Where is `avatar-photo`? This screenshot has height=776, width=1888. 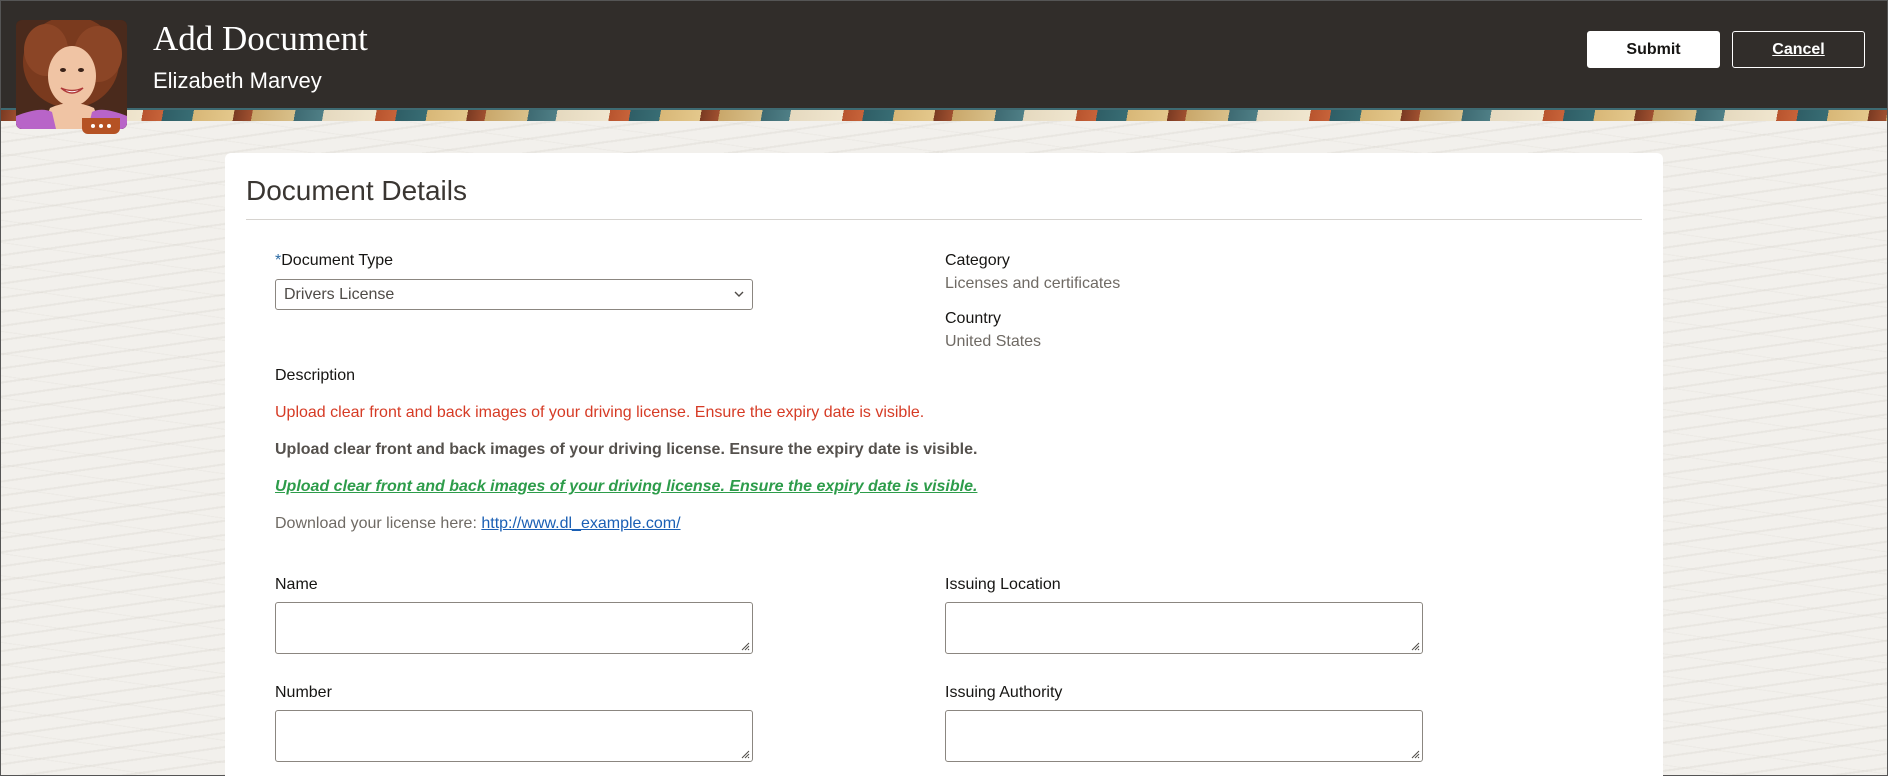 avatar-photo is located at coordinates (71, 74).